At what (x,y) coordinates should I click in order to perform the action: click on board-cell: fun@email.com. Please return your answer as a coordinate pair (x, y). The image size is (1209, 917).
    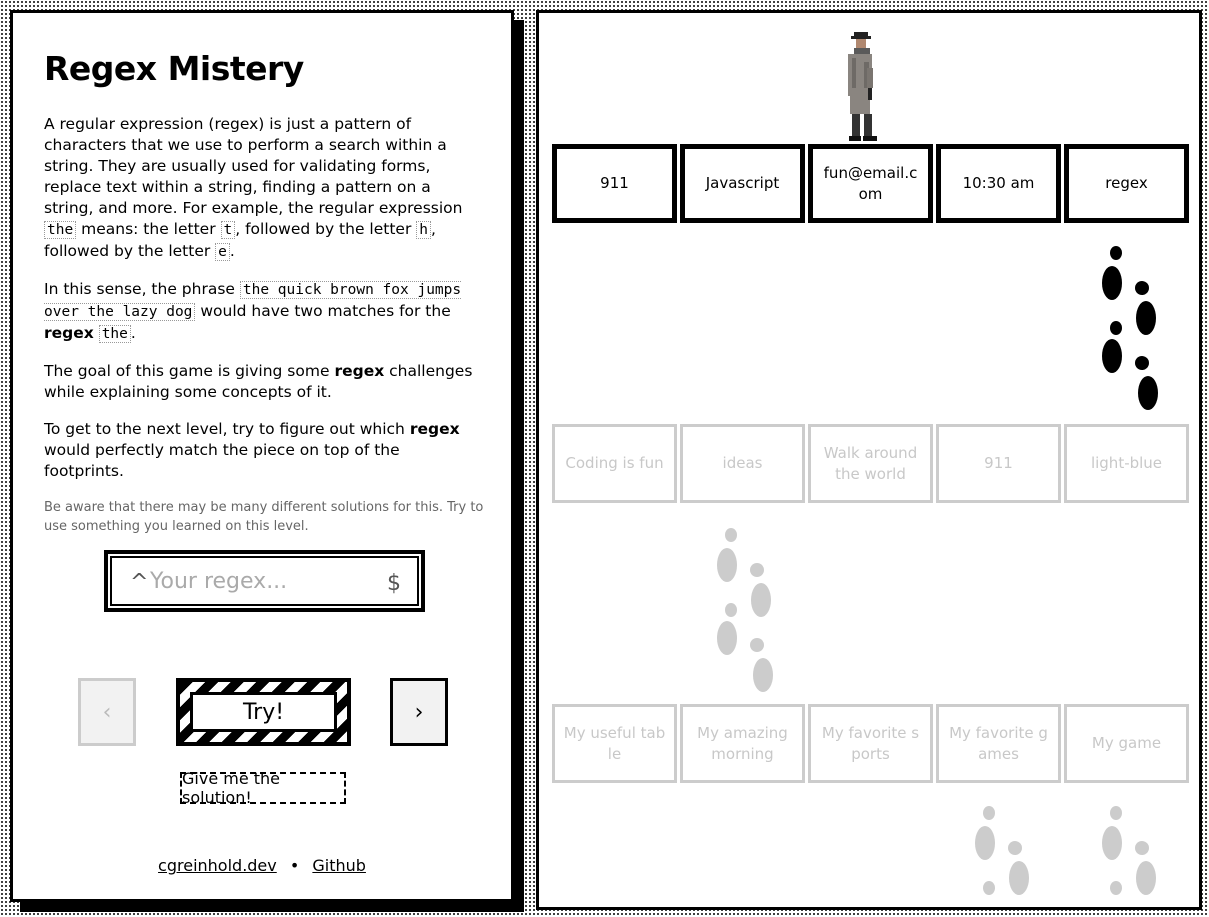
    Looking at the image, I should click on (870, 183).